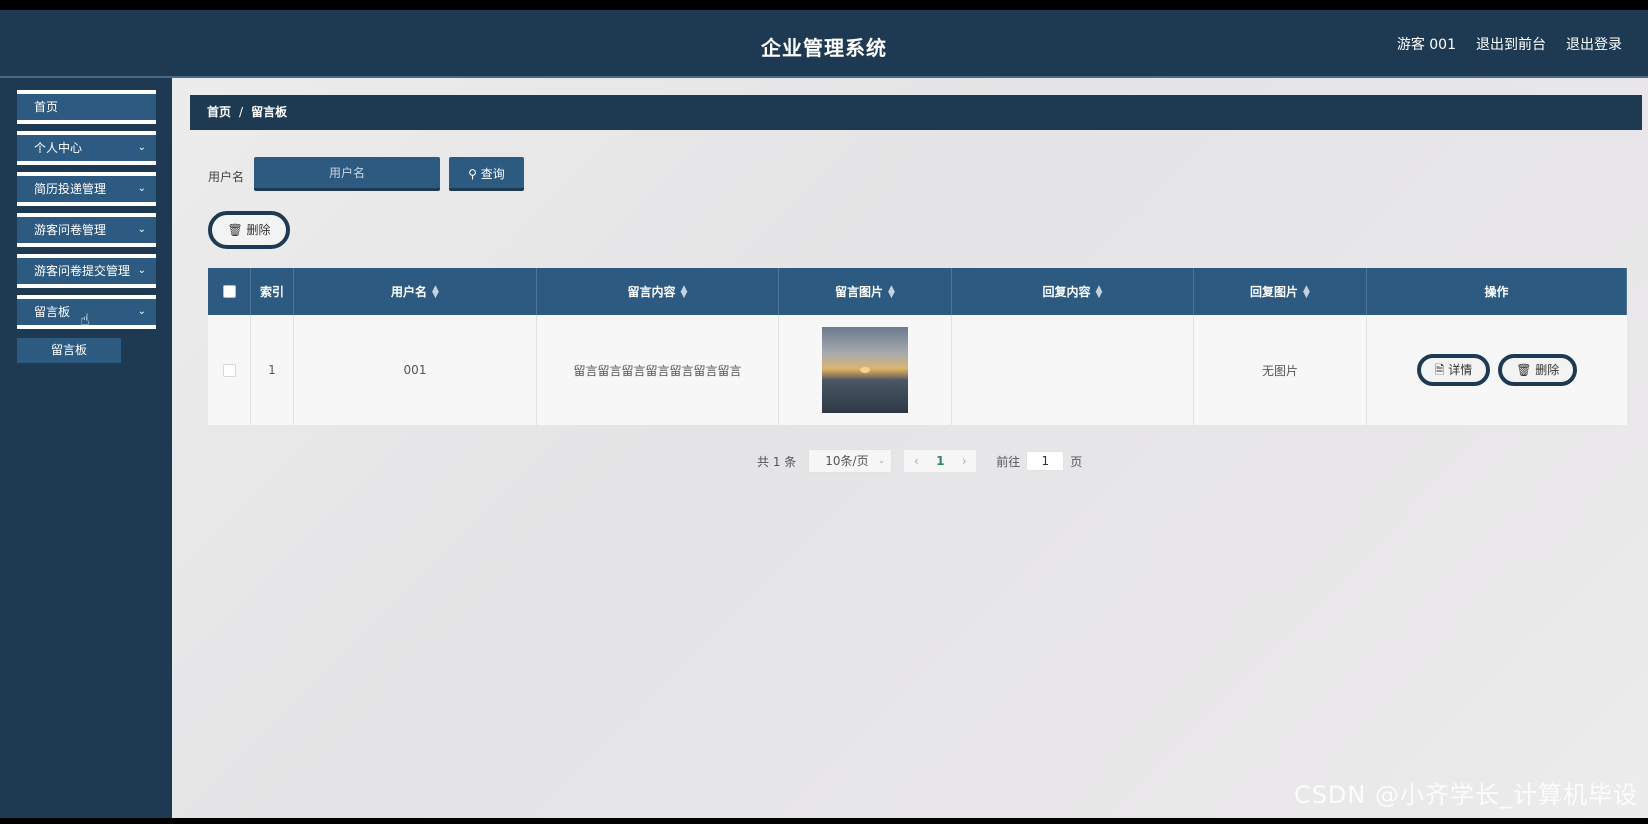  I want to click on total-count: 共 1 条, so click(777, 461).